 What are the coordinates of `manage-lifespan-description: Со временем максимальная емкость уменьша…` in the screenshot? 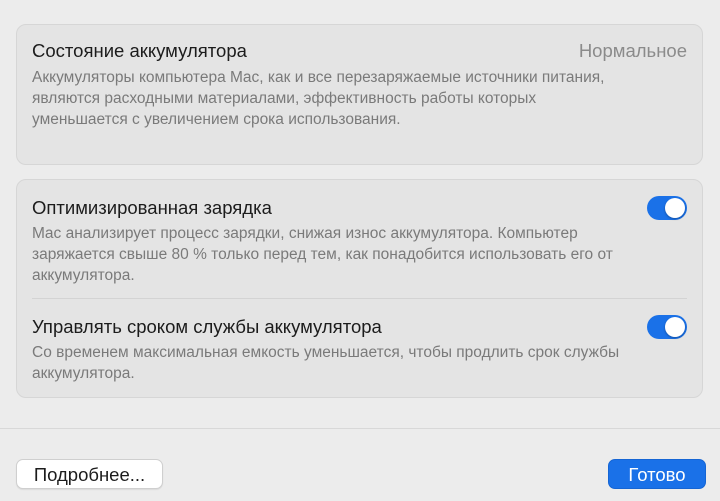 It's located at (326, 363).